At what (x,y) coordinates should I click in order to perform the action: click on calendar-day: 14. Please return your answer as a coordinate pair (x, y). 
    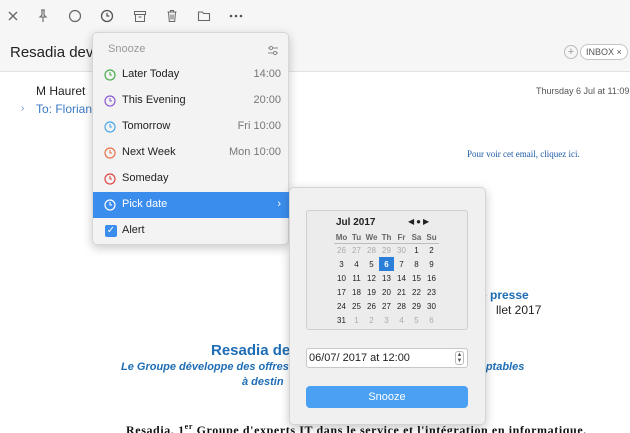
    Looking at the image, I should click on (401, 278).